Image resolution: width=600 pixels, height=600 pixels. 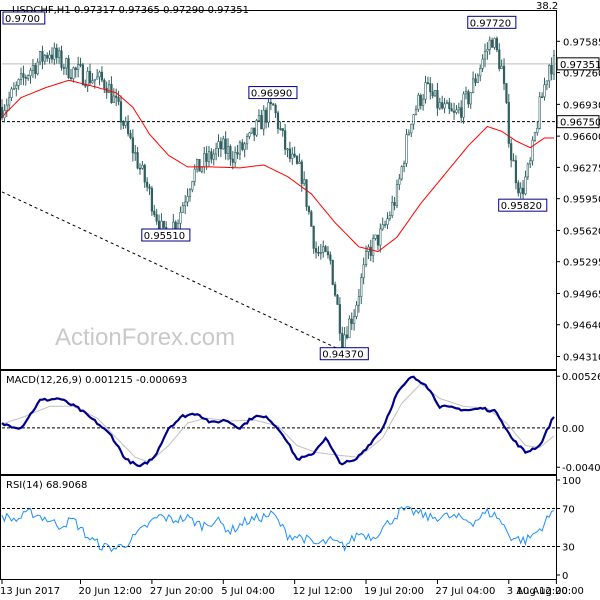 What do you see at coordinates (581, 377) in the screenshot?
I see `macd-tick-label: 0.005266` at bounding box center [581, 377].